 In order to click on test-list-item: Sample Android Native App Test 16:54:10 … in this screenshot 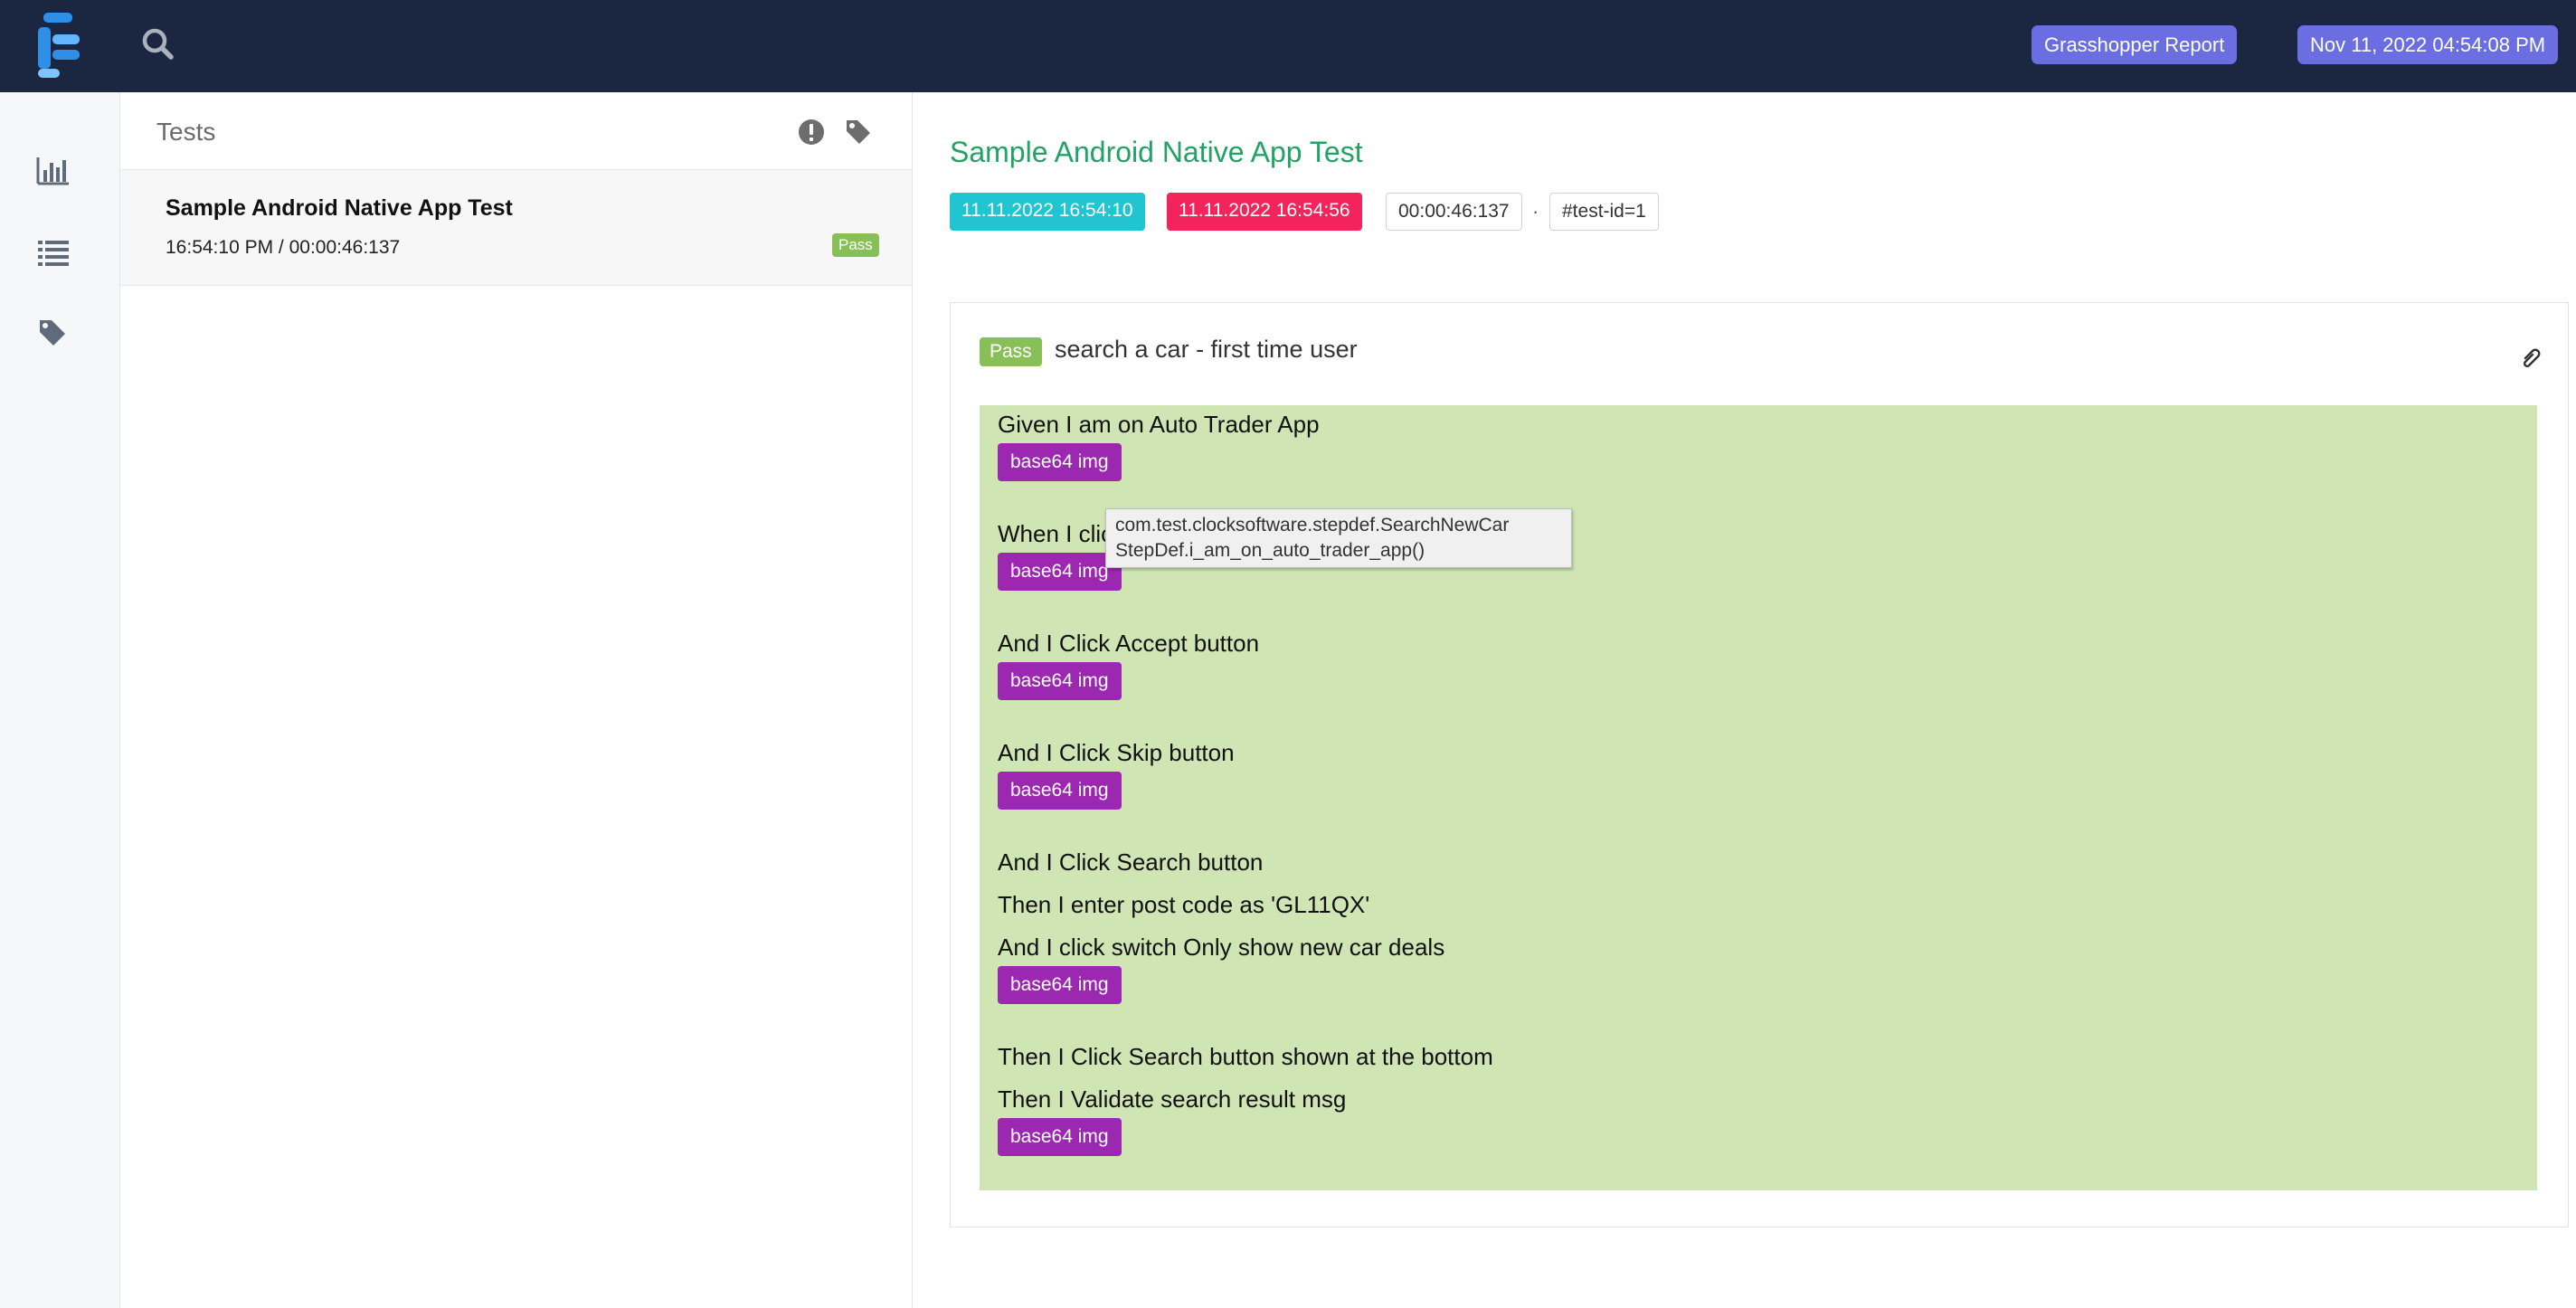, I will do `click(516, 228)`.